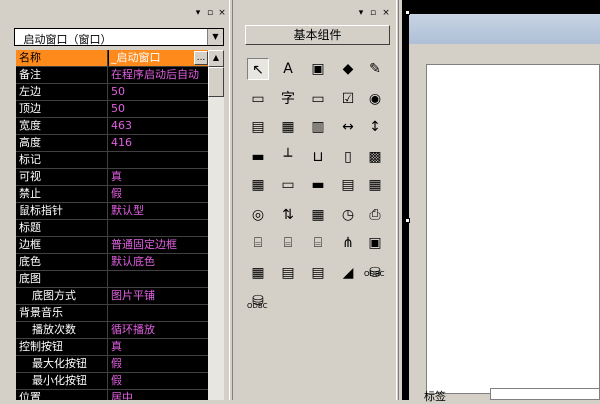 The image size is (600, 404). Describe the element at coordinates (288, 99) in the screenshot. I see `text-icon: 字` at that location.